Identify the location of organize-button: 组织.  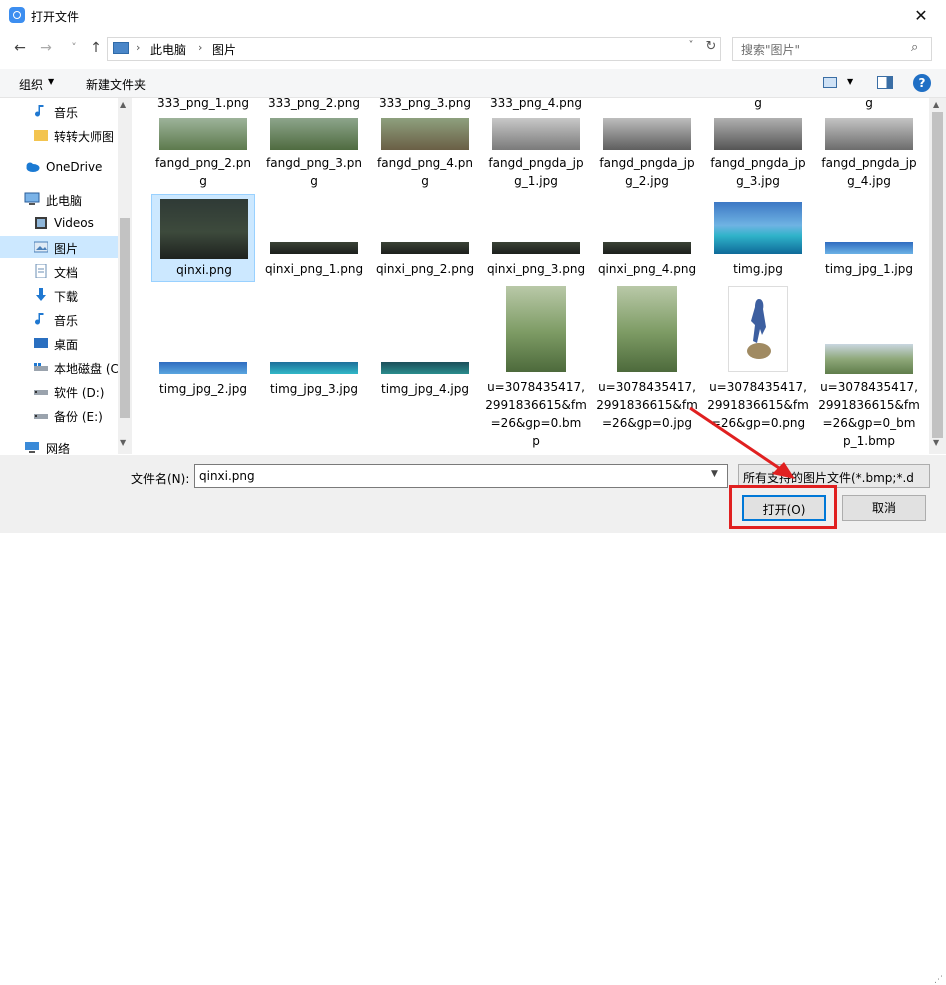
(31, 84).